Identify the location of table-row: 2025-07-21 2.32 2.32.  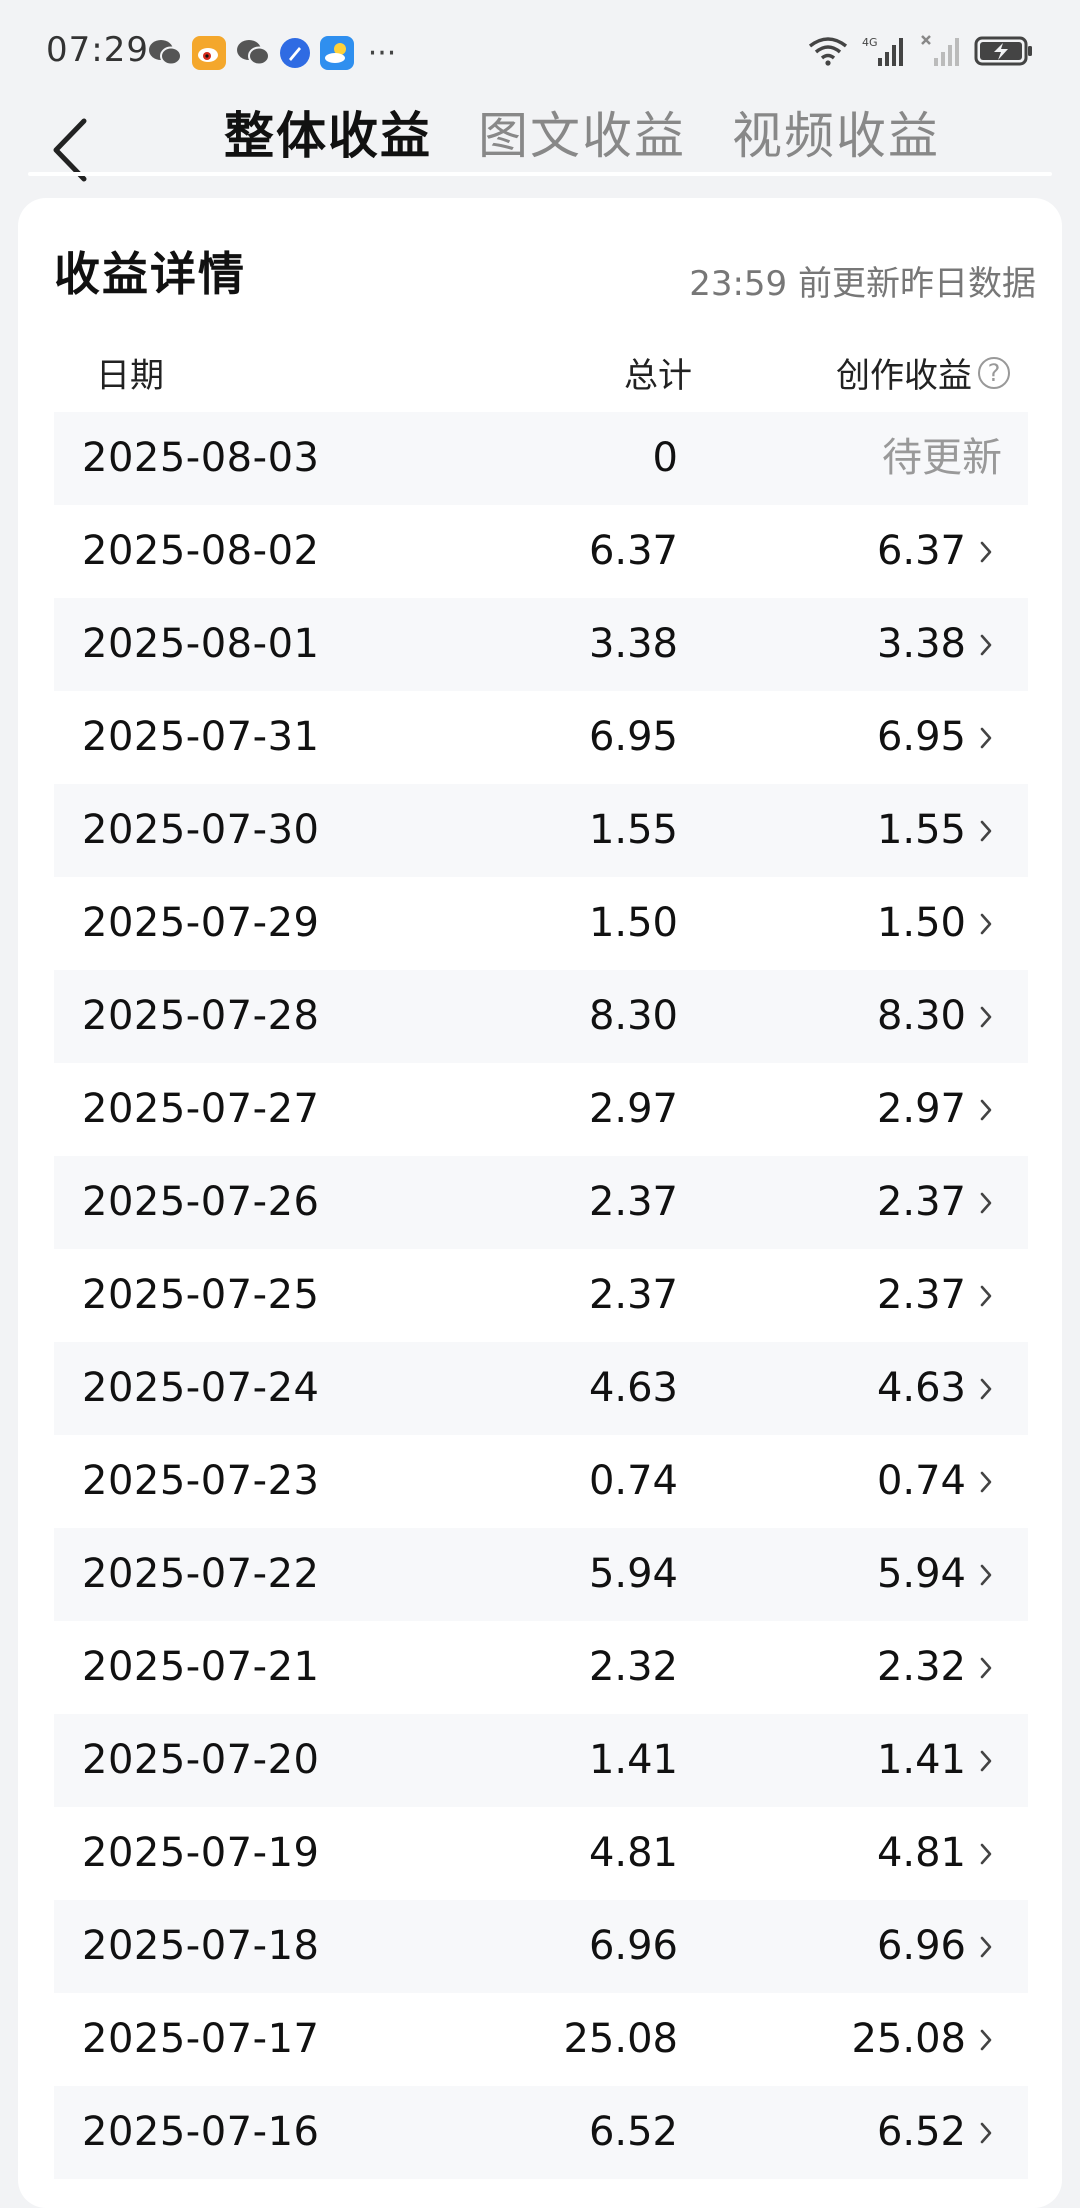
(541, 1667).